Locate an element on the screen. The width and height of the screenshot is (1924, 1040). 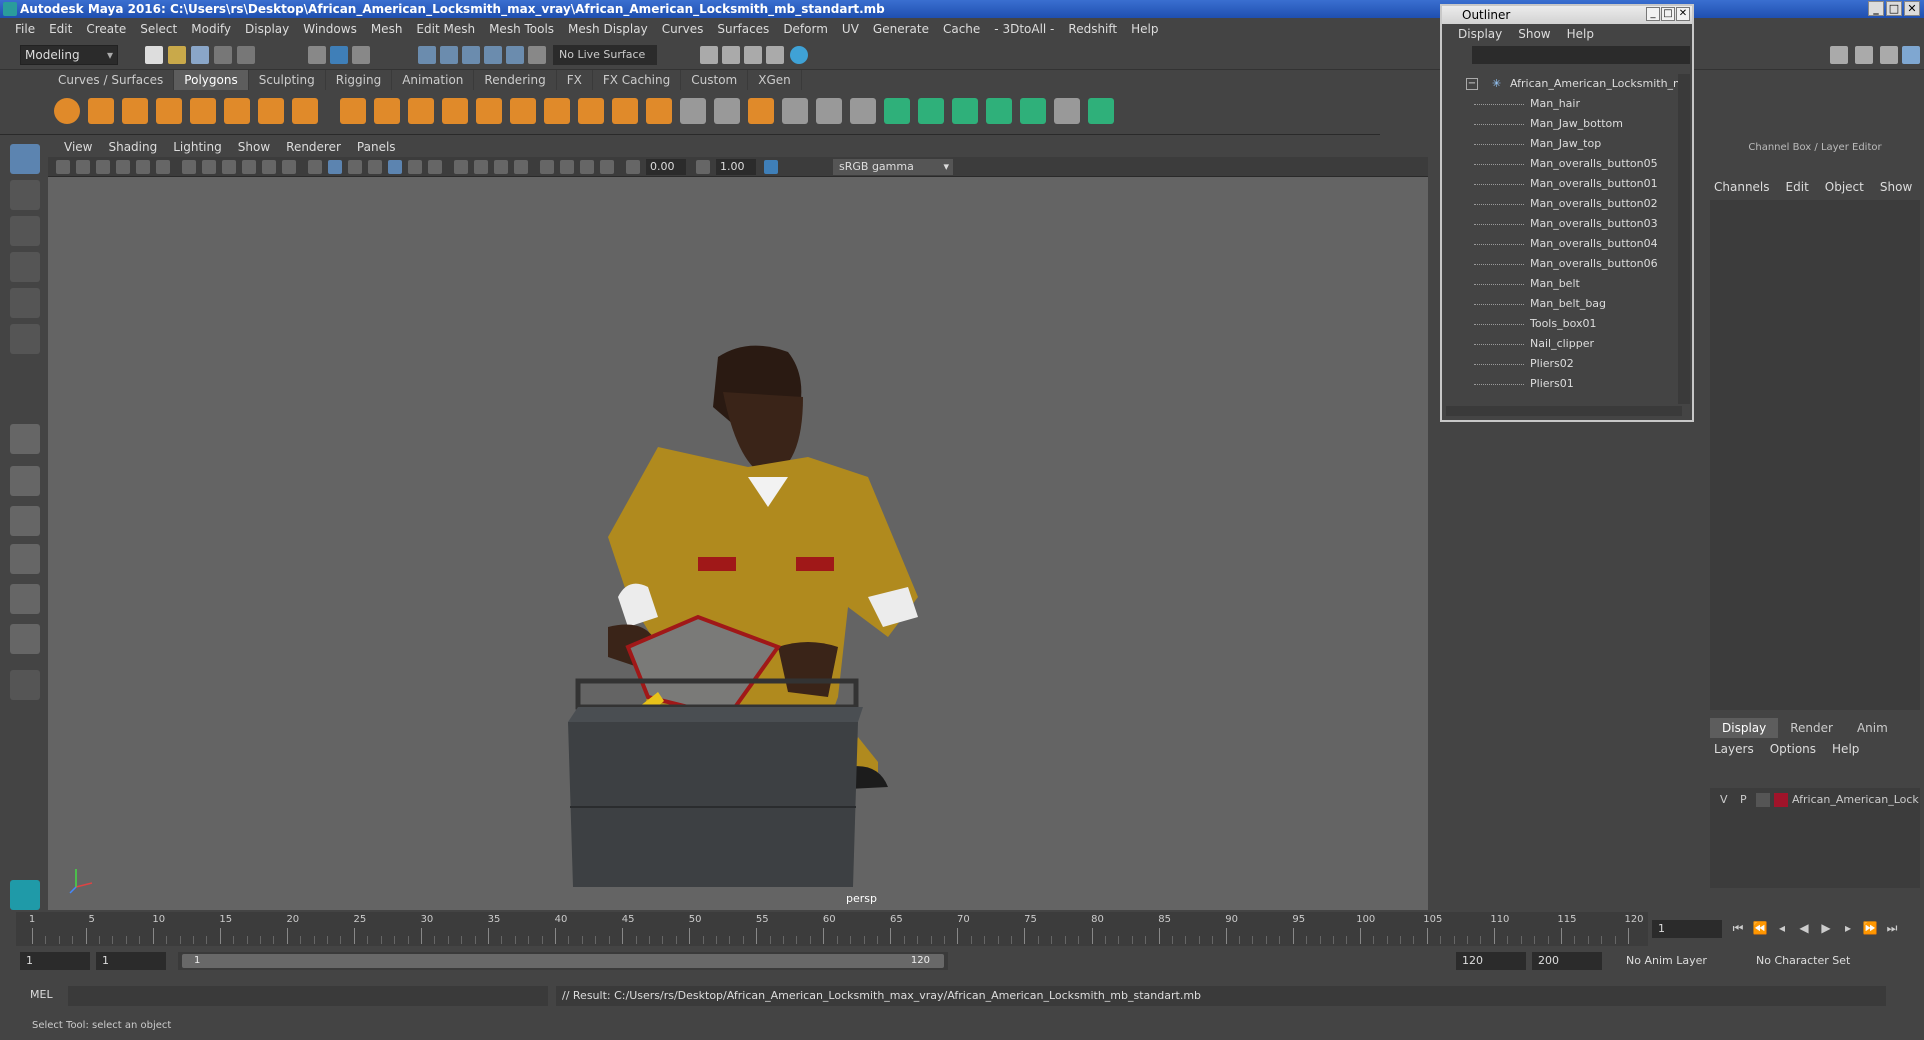
play-back-icon: ◀ is located at coordinates (1804, 928).